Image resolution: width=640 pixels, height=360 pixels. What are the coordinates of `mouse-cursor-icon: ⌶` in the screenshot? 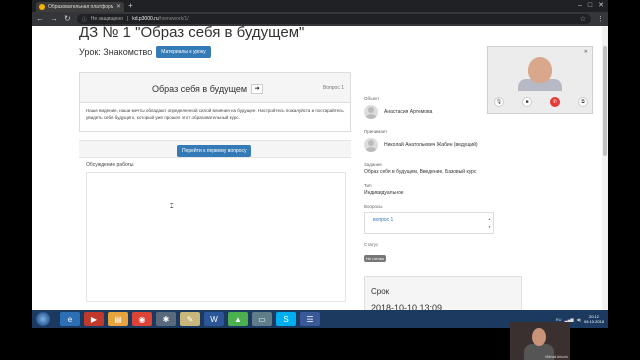 It's located at (172, 207).